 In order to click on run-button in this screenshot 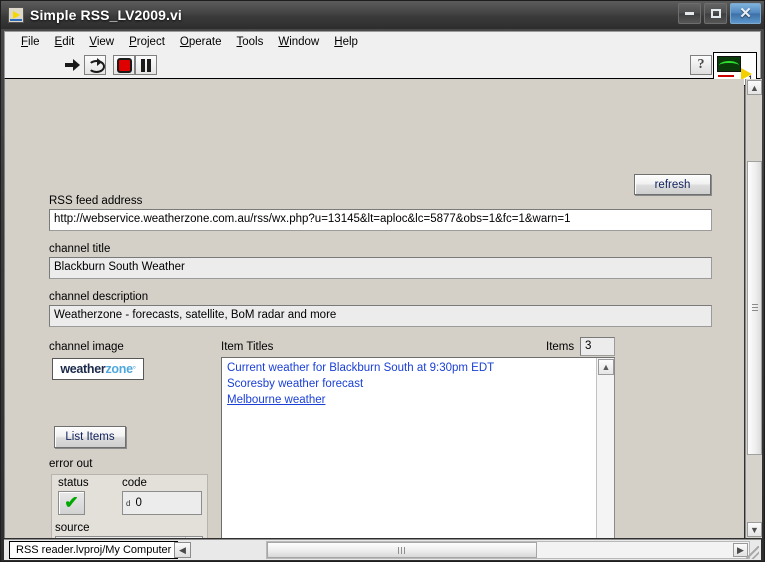, I will do `click(73, 65)`.